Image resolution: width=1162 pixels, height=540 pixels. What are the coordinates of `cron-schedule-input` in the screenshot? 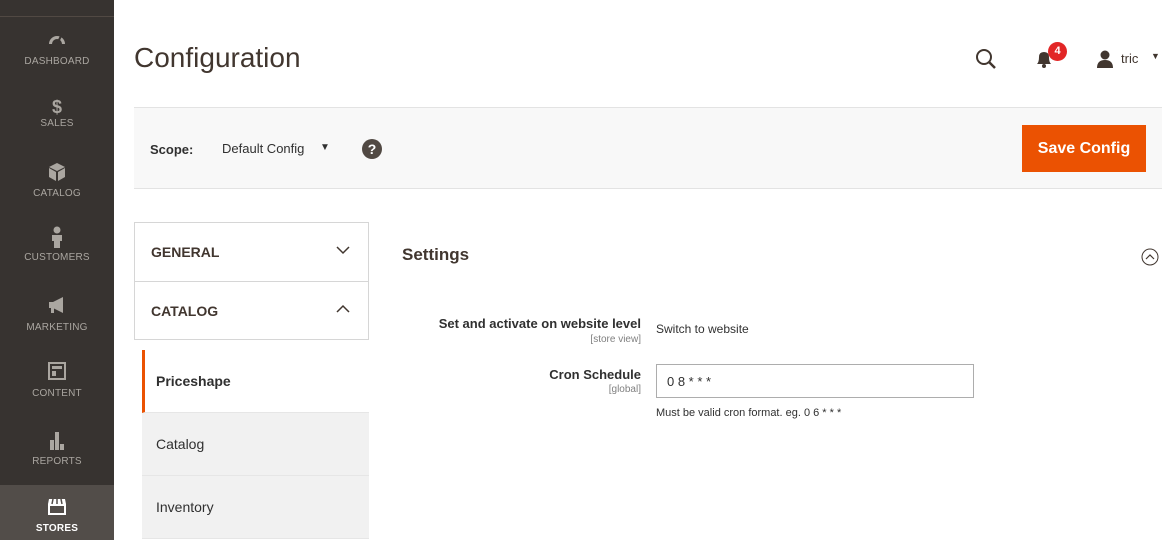 It's located at (815, 381).